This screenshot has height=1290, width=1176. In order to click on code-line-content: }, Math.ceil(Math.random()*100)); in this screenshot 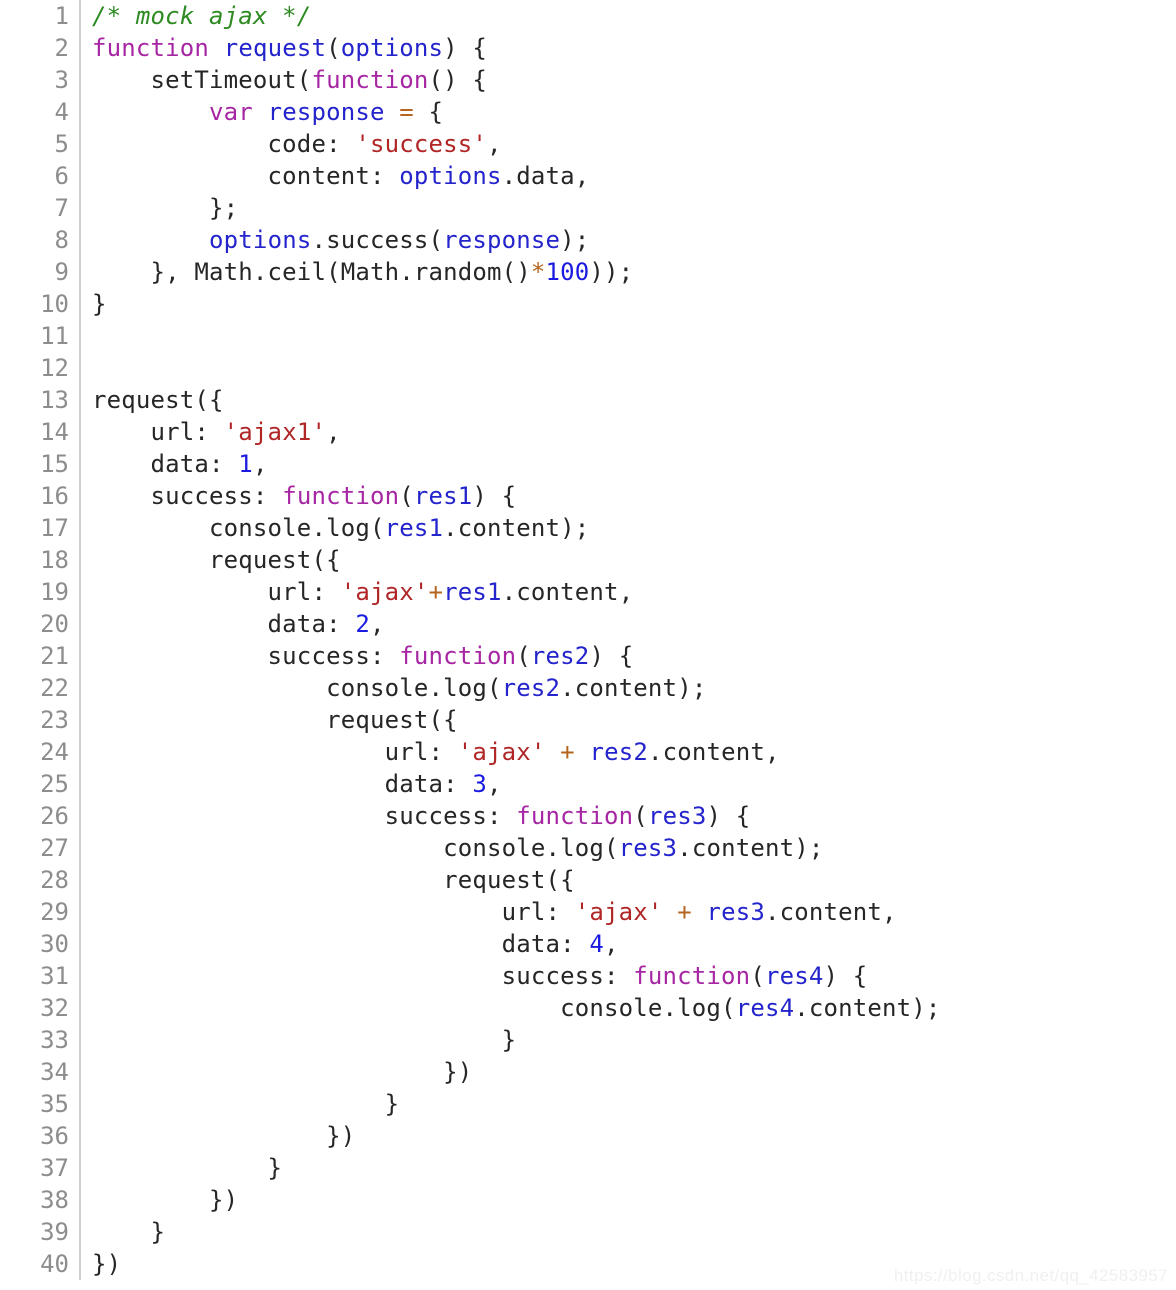, I will do `click(628, 272)`.